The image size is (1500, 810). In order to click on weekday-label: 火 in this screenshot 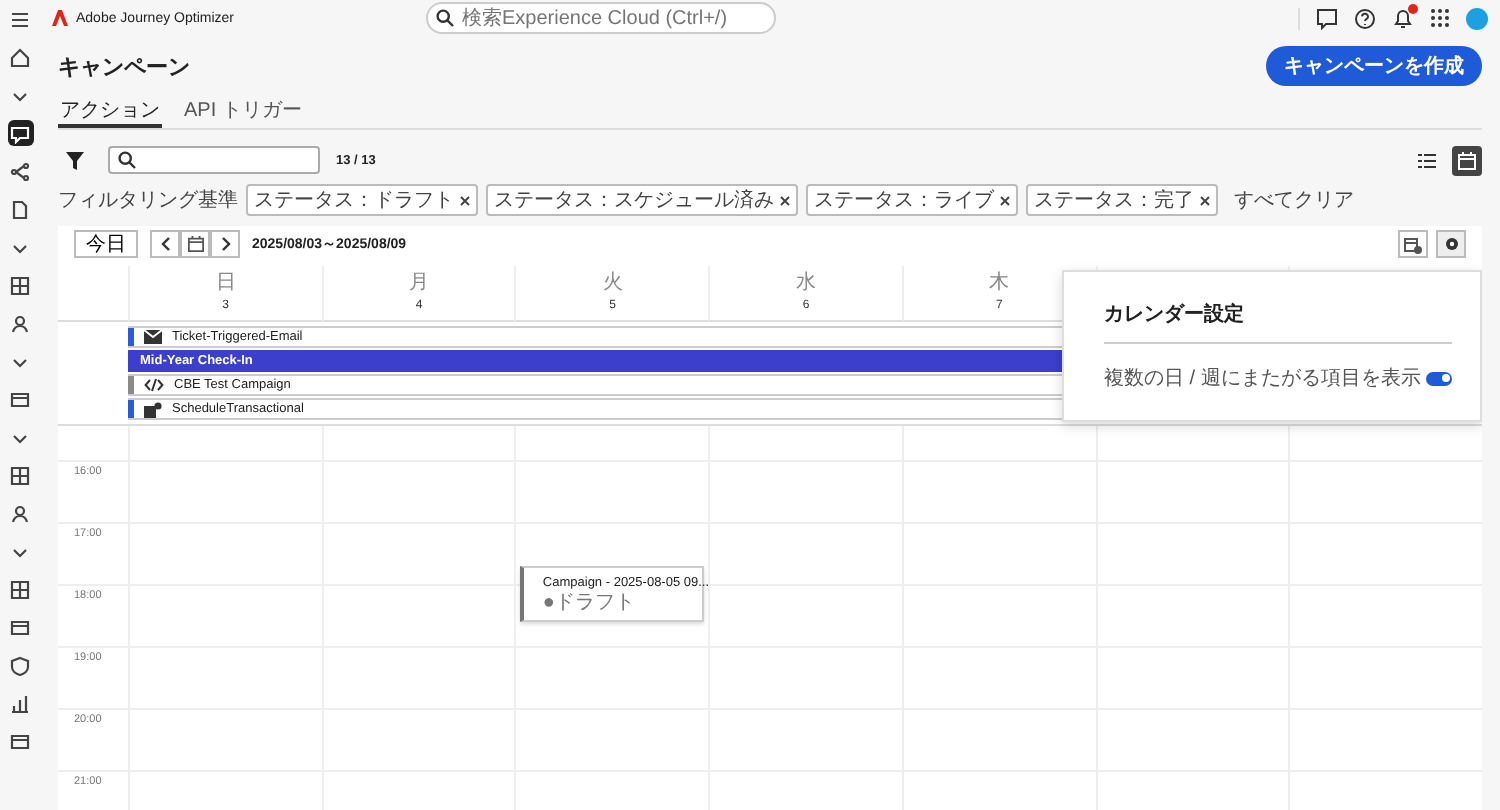, I will do `click(612, 284)`.